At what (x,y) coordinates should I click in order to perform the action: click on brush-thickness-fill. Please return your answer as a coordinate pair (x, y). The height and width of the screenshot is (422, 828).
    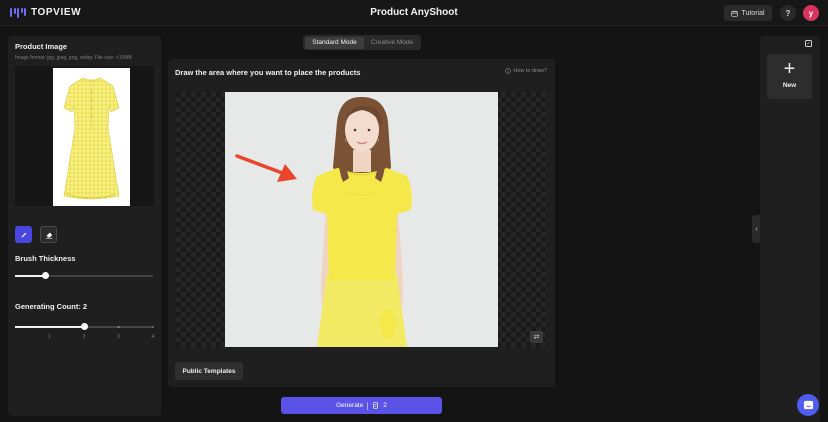
    Looking at the image, I should click on (30, 276).